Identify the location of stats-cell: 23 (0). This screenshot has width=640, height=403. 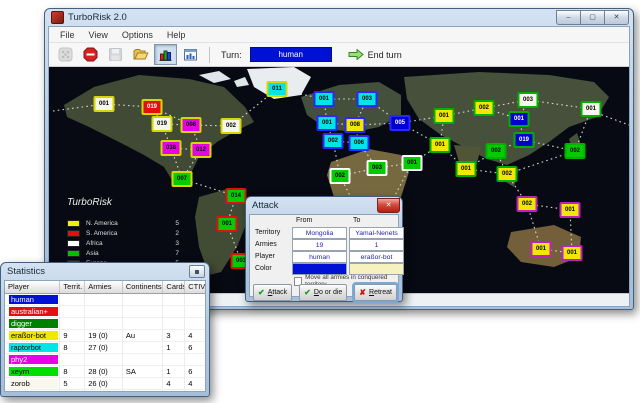
(104, 311).